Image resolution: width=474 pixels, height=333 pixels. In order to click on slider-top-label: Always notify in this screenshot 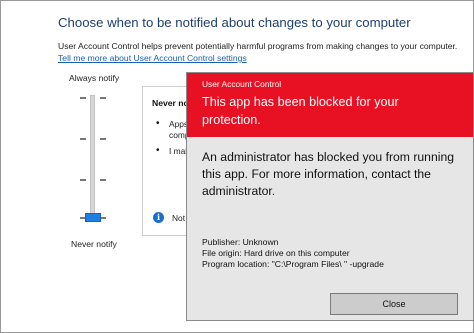, I will do `click(94, 78)`.